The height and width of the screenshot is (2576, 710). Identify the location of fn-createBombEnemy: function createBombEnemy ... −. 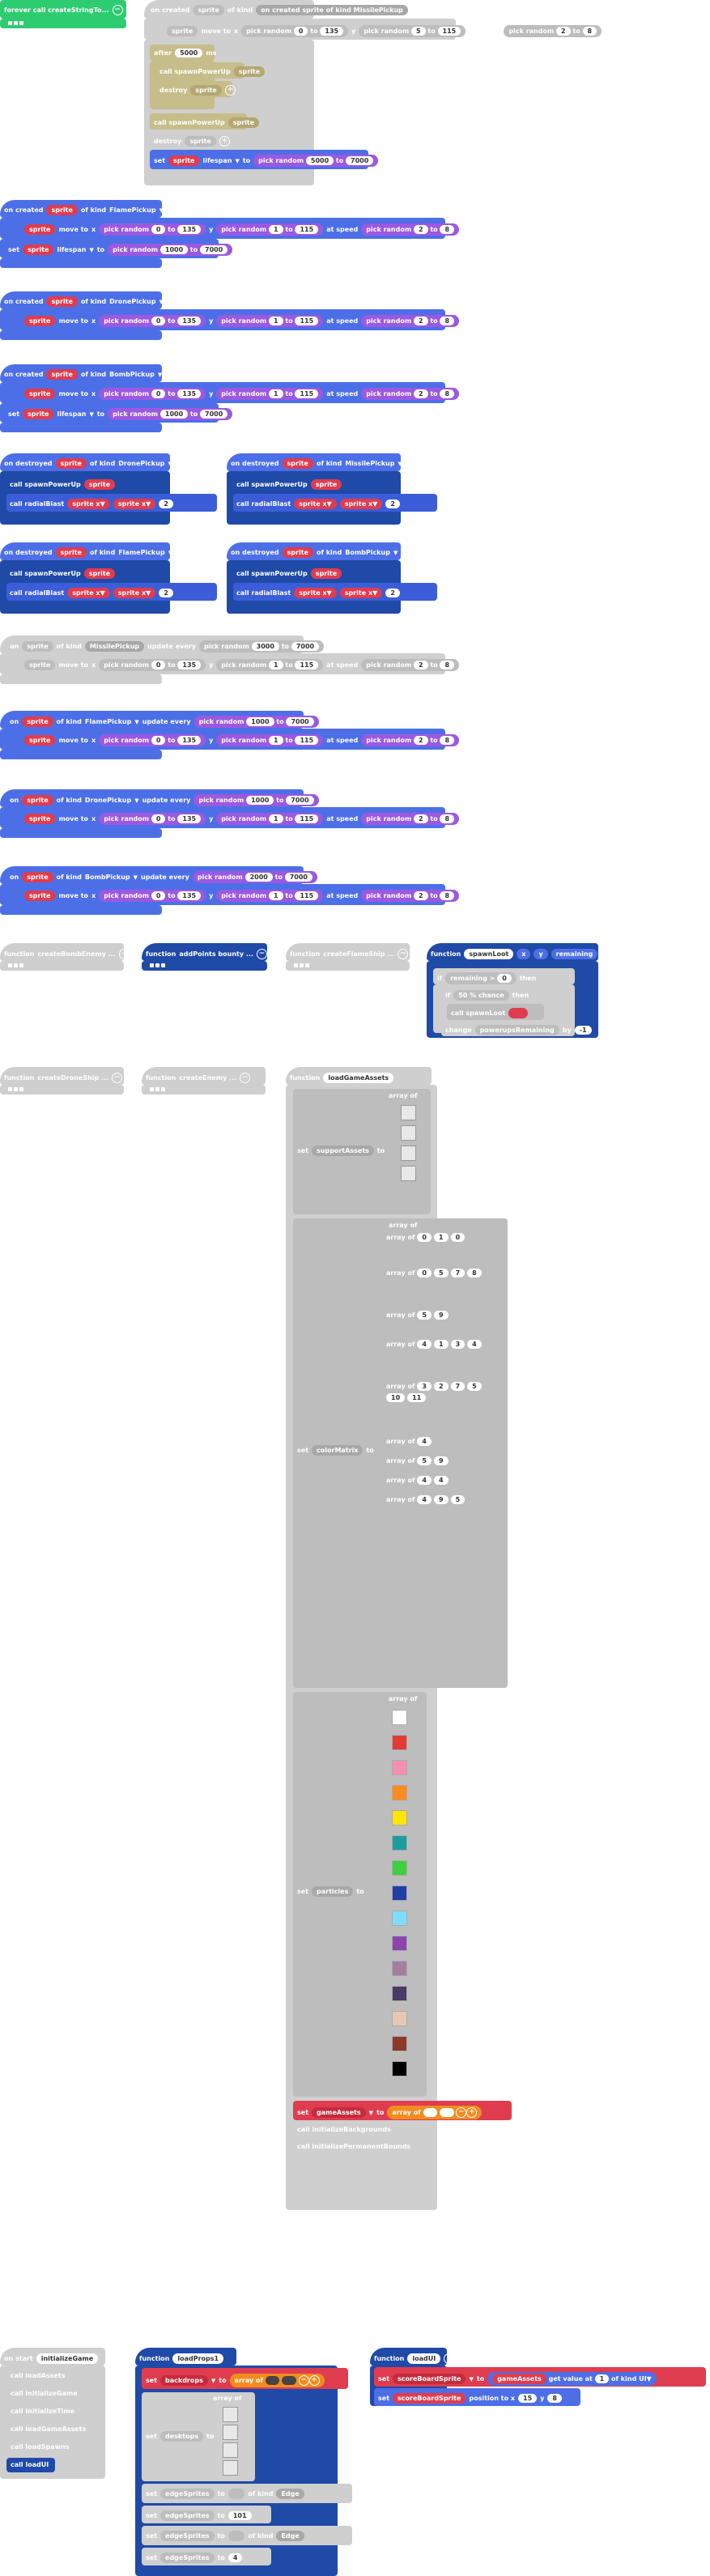
(65, 952).